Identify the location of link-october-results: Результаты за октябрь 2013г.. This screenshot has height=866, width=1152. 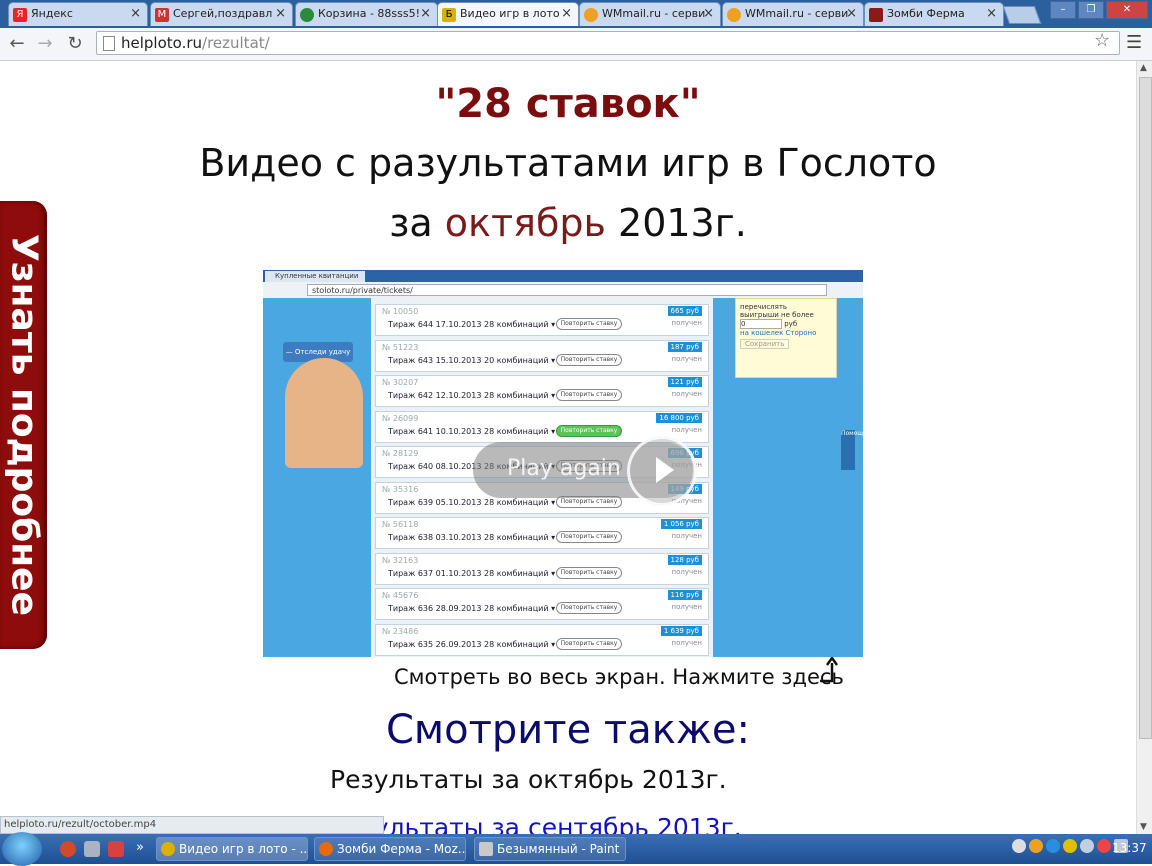
(528, 779).